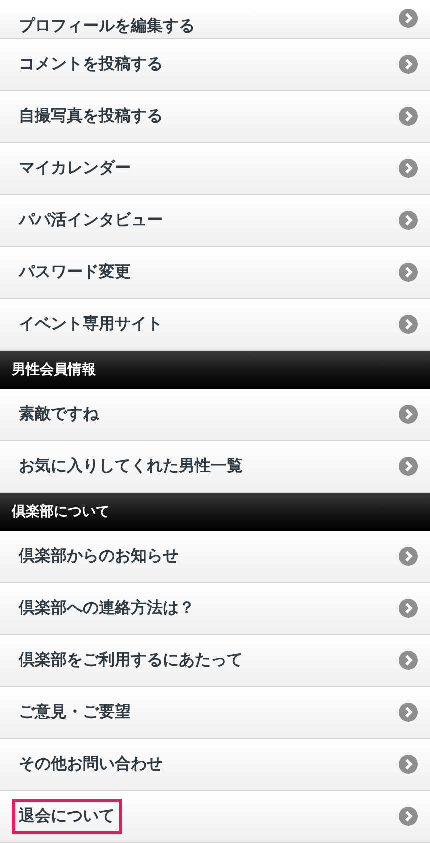 The height and width of the screenshot is (843, 430). I want to click on section-header: 倶楽部について, so click(61, 512).